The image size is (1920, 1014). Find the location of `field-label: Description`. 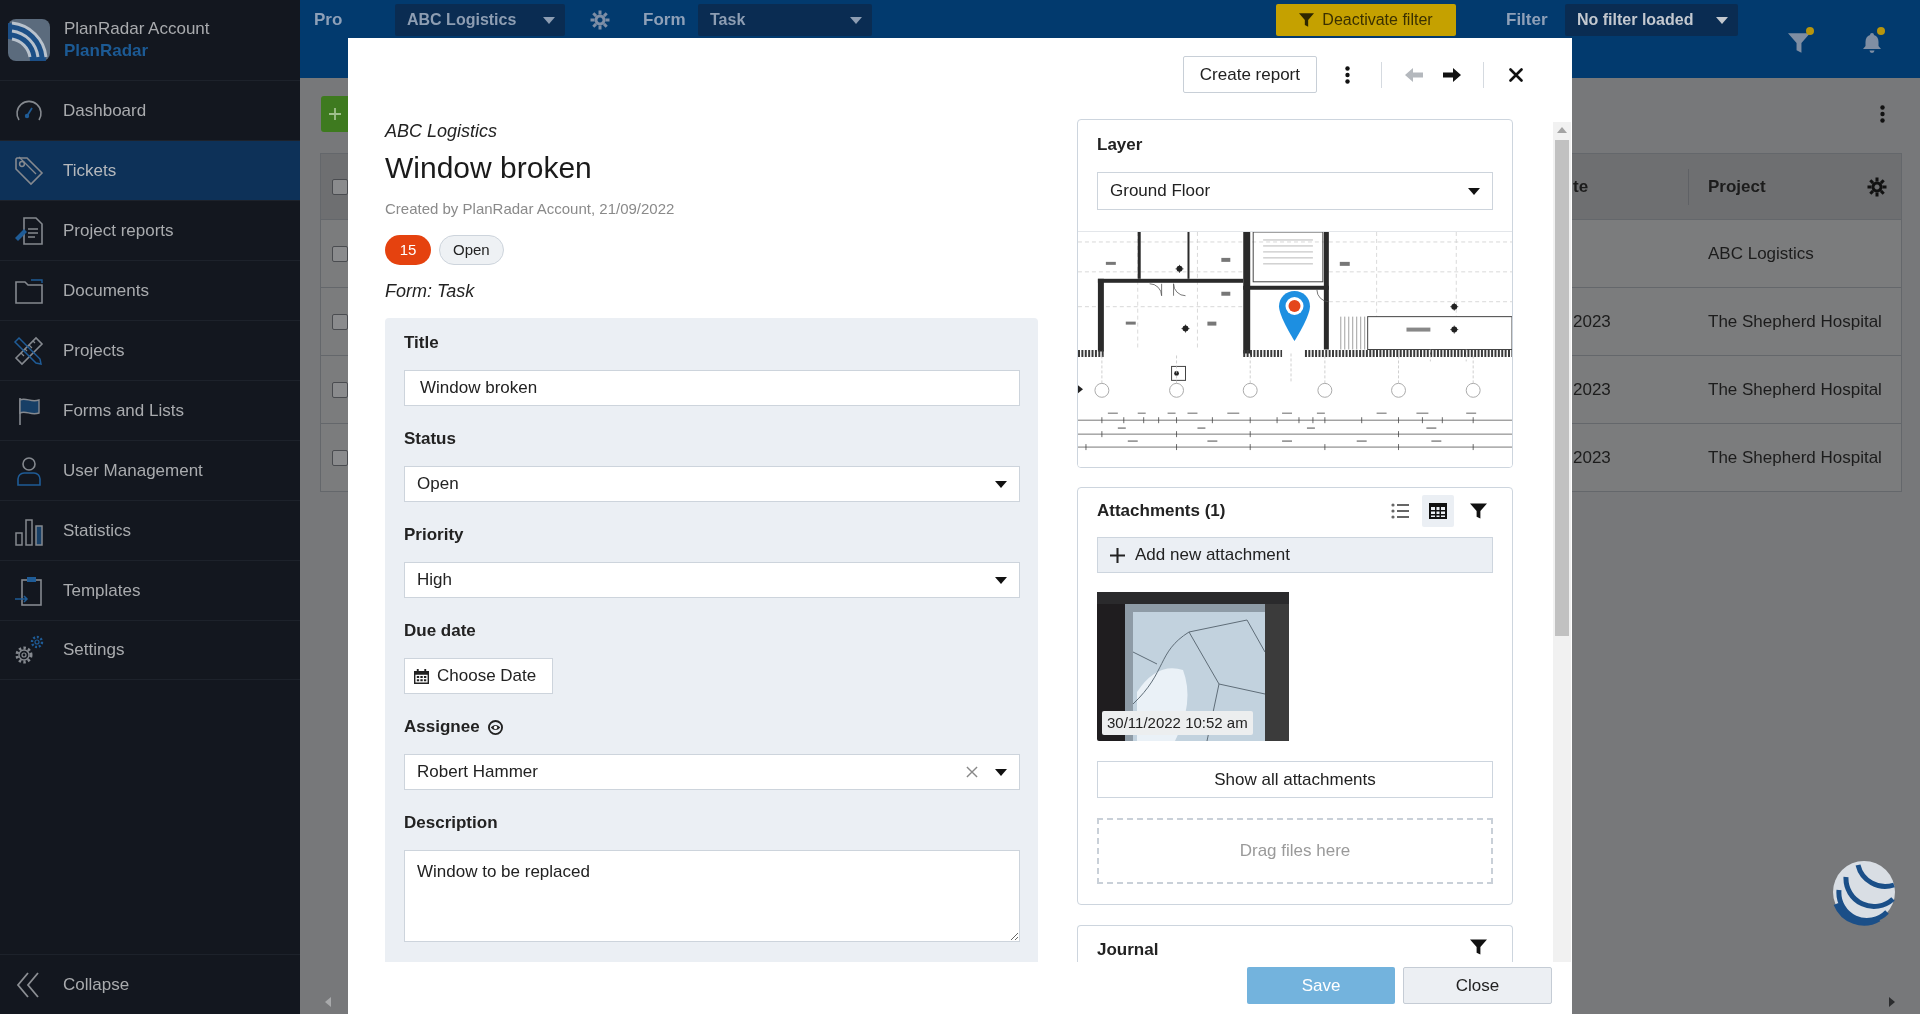

field-label: Description is located at coordinates (451, 823).